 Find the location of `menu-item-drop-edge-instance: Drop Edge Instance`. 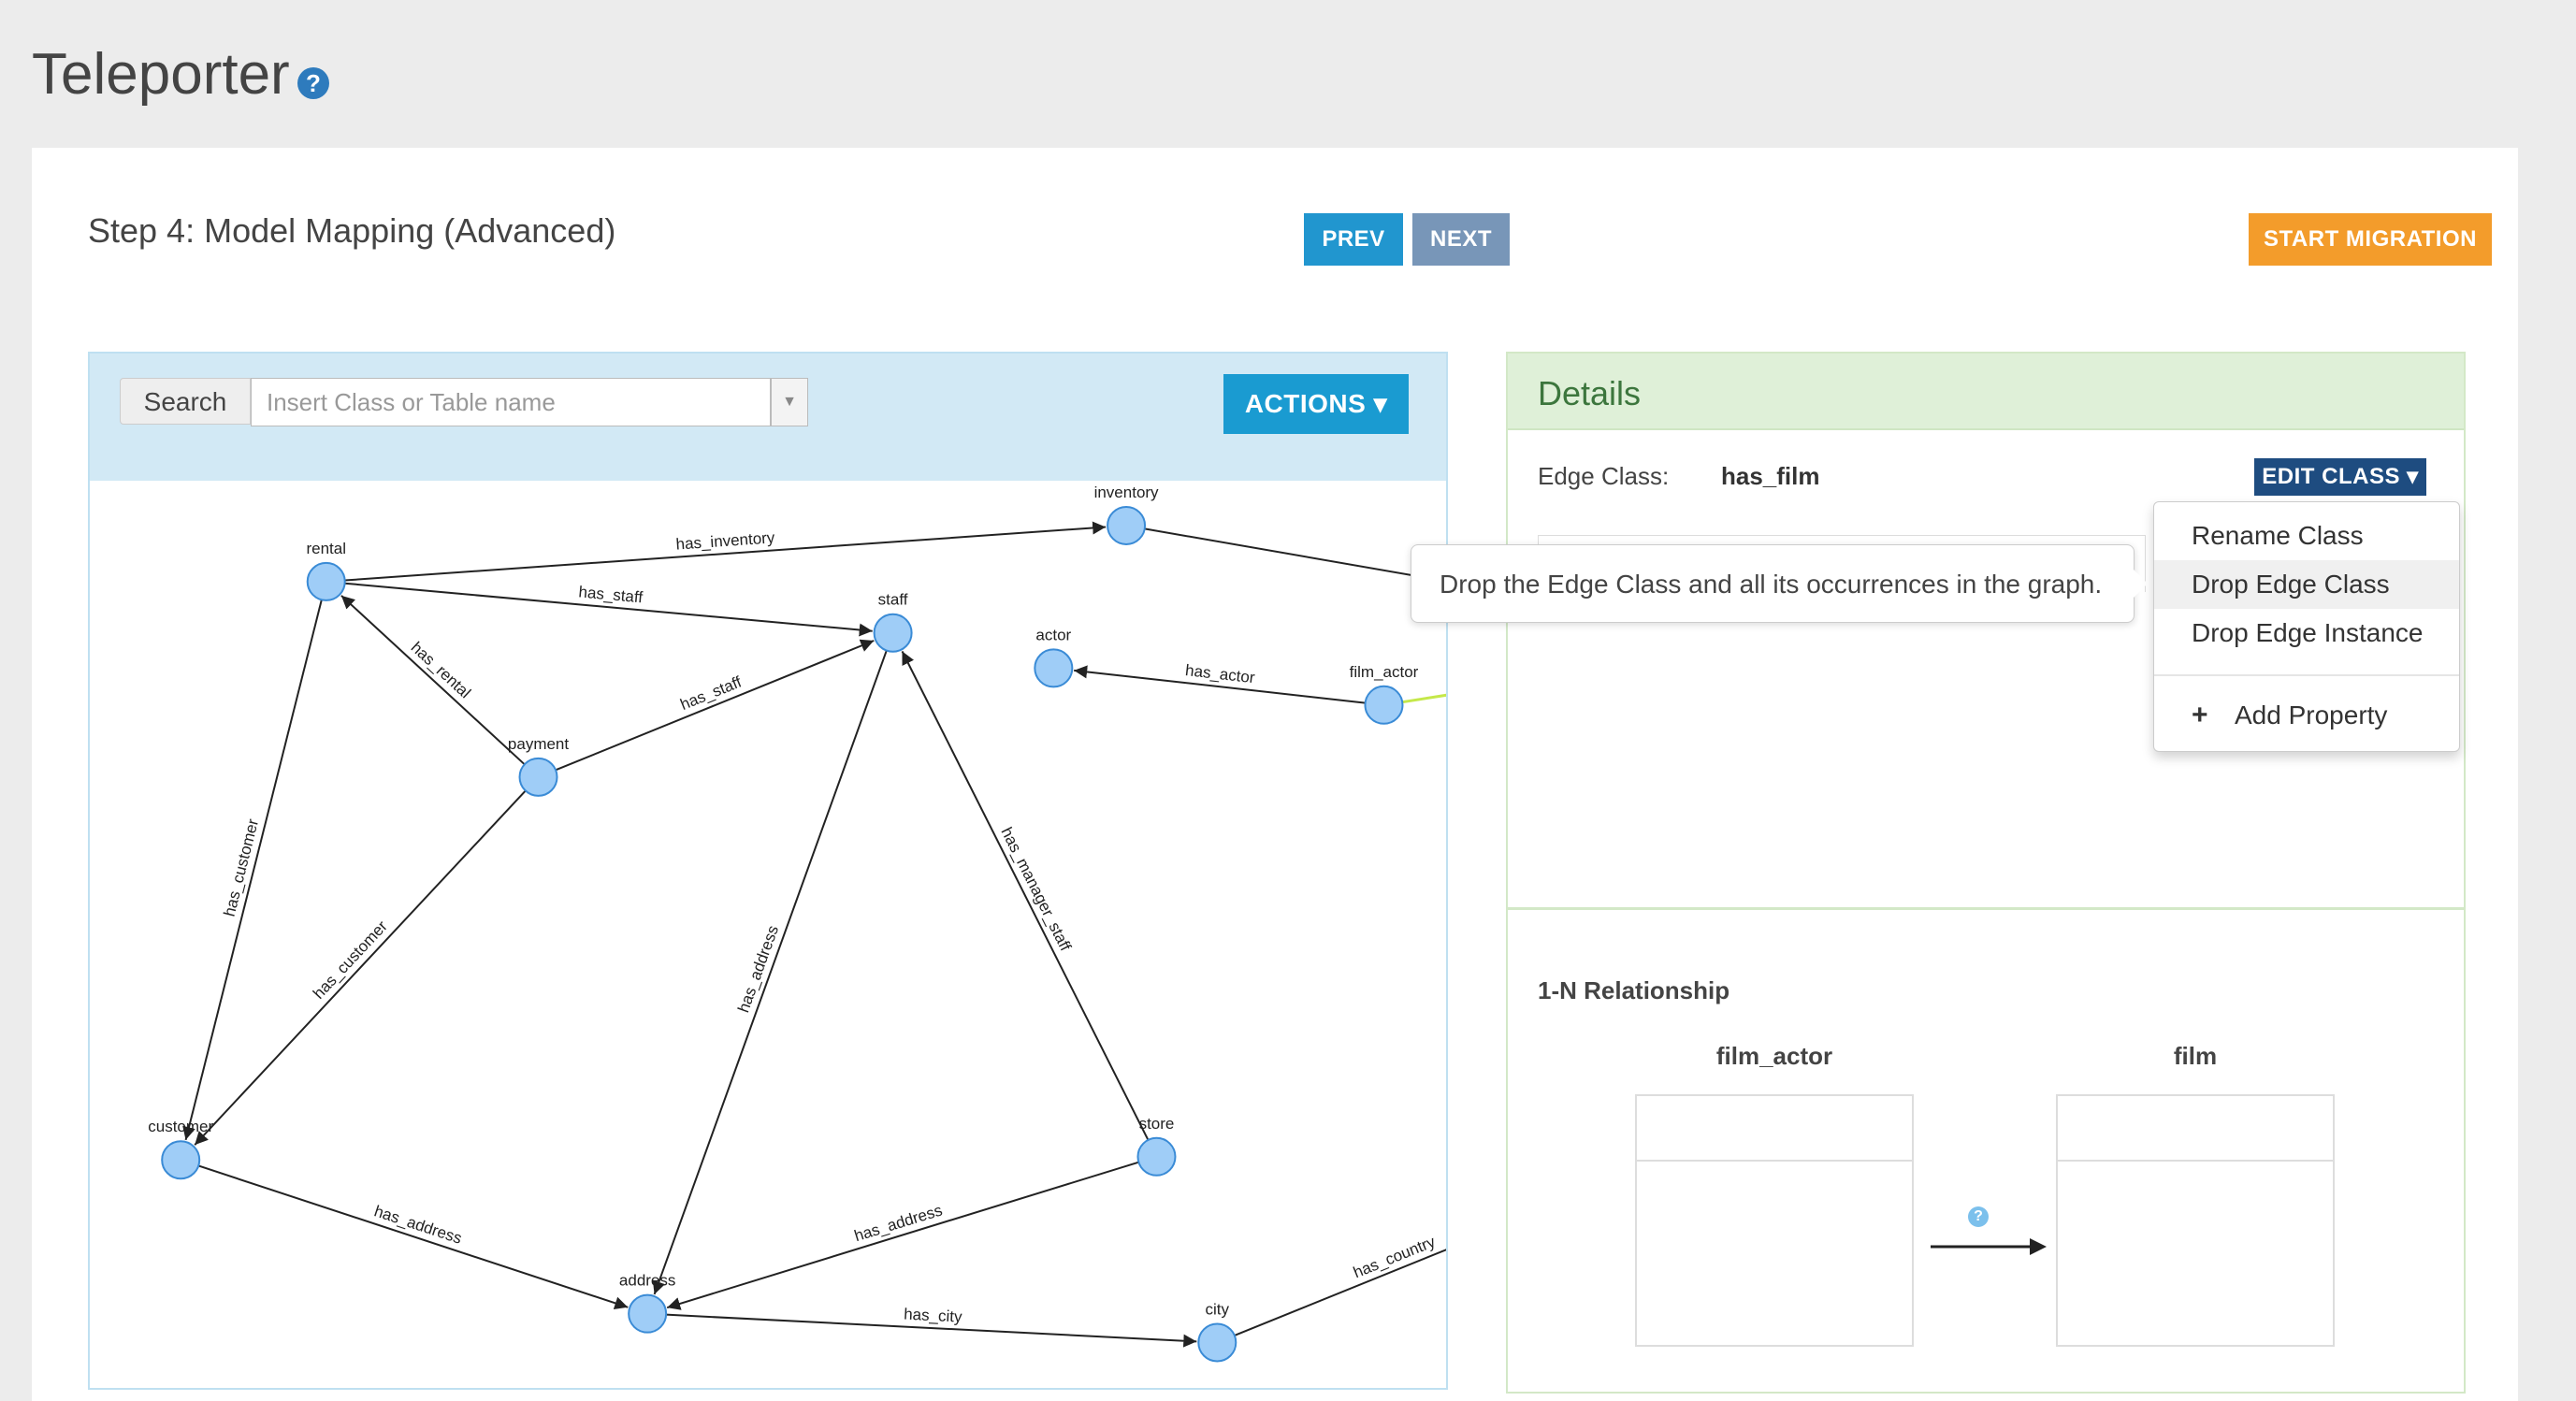

menu-item-drop-edge-instance: Drop Edge Instance is located at coordinates (2306, 633).